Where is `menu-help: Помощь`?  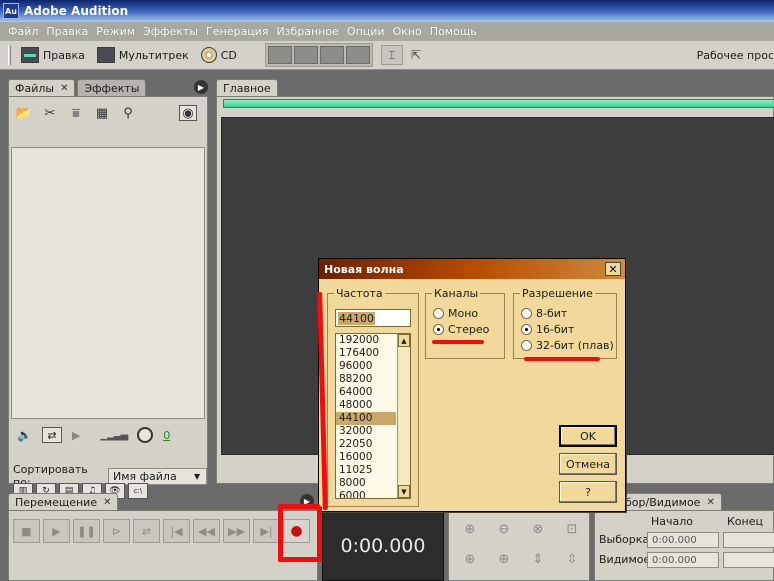 menu-help: Помощь is located at coordinates (453, 31).